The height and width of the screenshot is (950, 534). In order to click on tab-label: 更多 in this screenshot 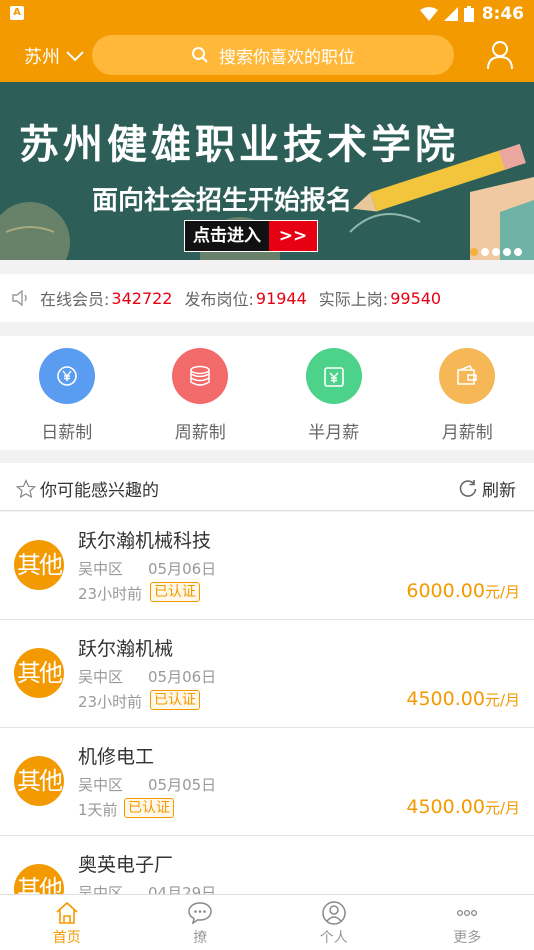, I will do `click(467, 938)`.